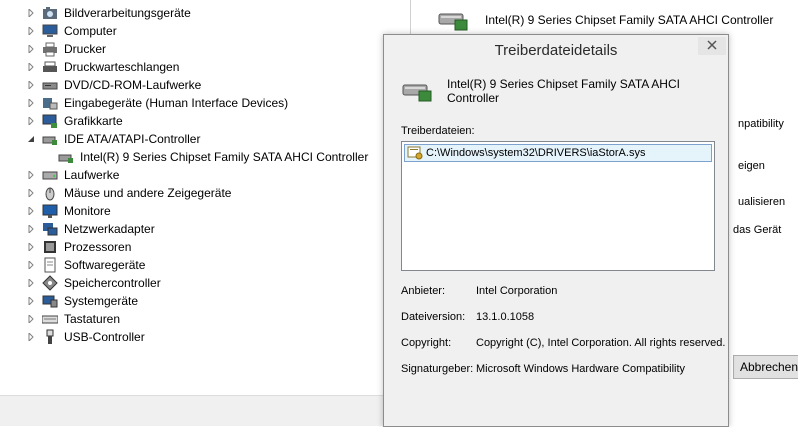 The image size is (798, 427). Describe the element at coordinates (50, 49) in the screenshot. I see `printer-icon` at that location.